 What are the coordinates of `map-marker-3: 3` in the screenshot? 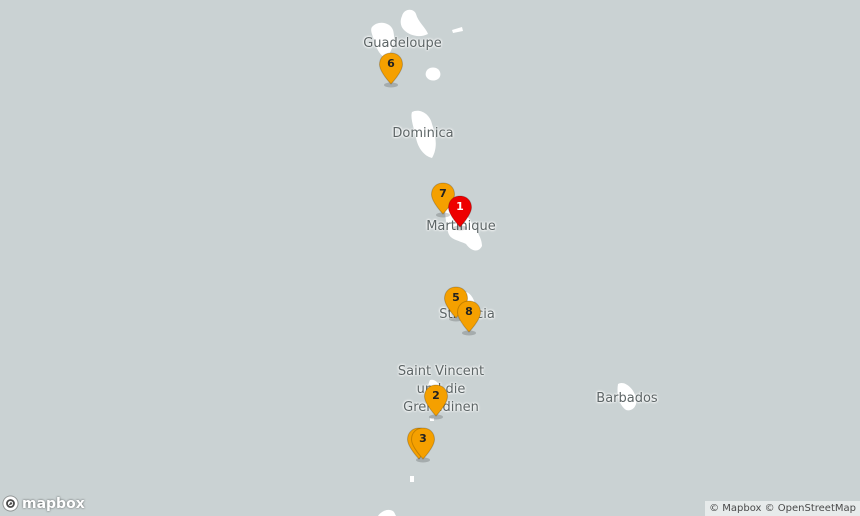 It's located at (423, 445).